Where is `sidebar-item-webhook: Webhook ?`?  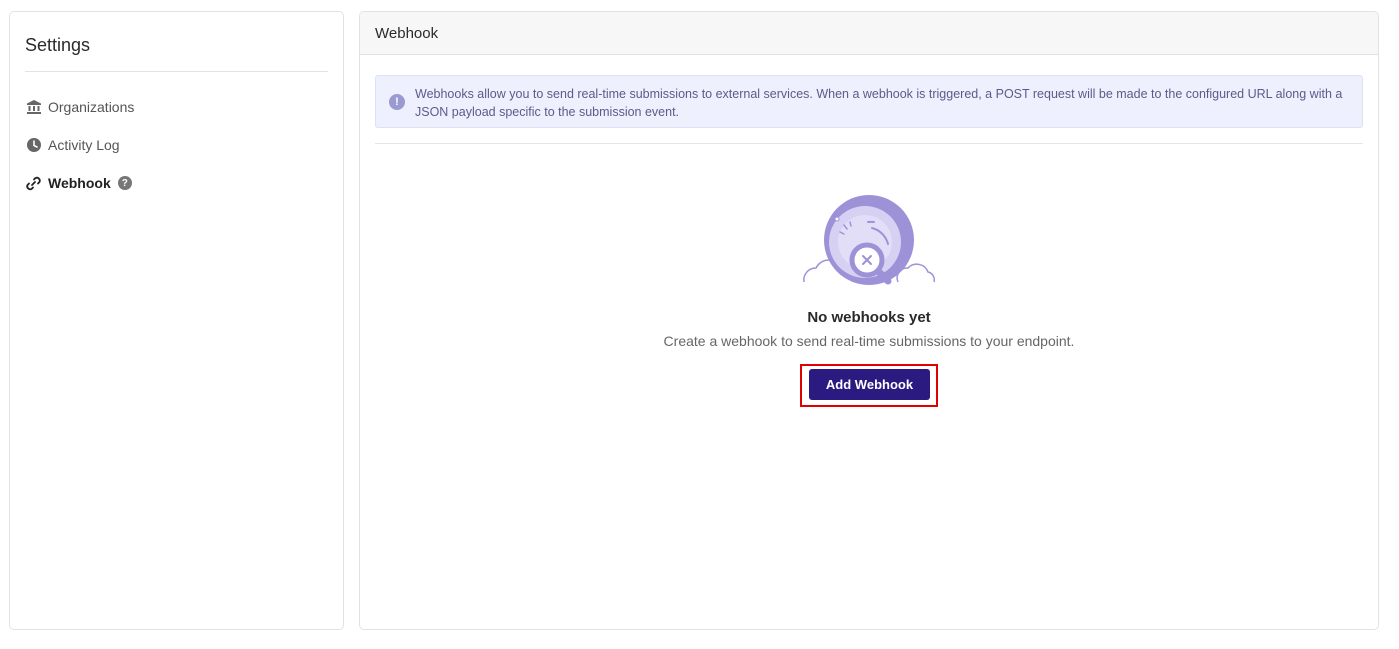
sidebar-item-webhook: Webhook ? is located at coordinates (78, 183).